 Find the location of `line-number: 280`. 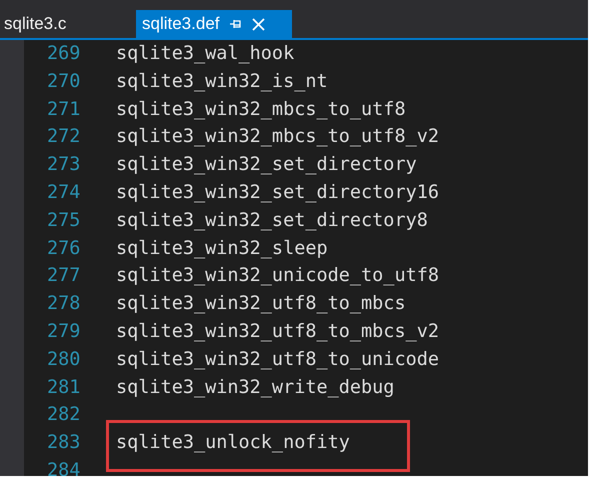

line-number: 280 is located at coordinates (64, 360).